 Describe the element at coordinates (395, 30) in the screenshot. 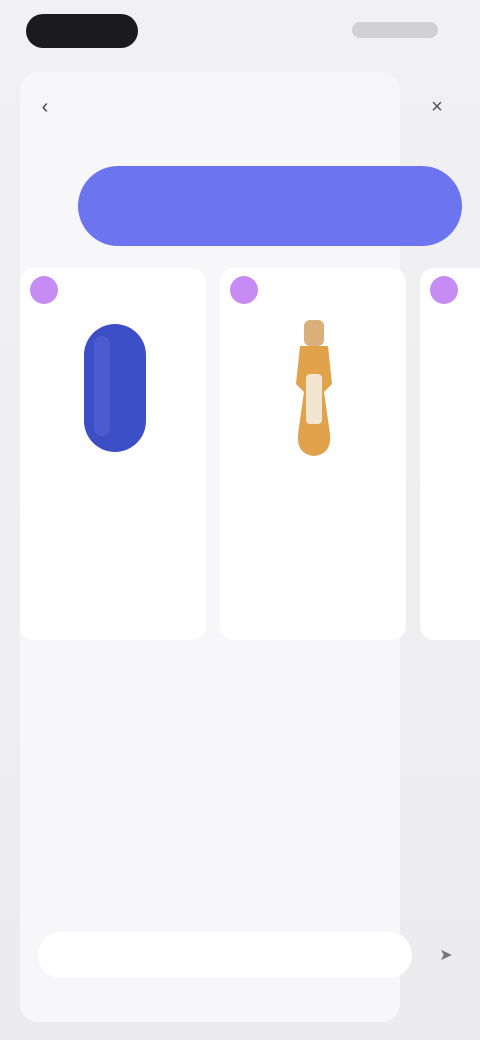

I see `status-icons` at that location.